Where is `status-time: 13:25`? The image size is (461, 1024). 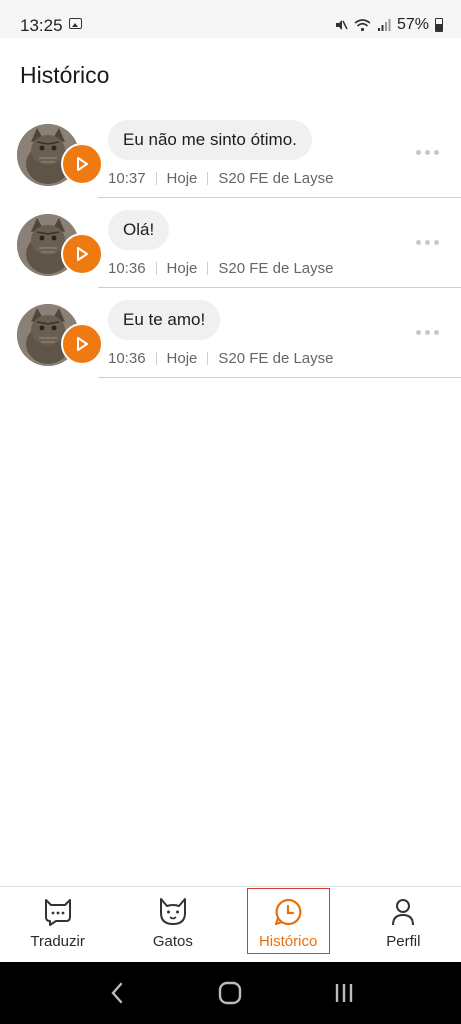
status-time: 13:25 is located at coordinates (41, 25).